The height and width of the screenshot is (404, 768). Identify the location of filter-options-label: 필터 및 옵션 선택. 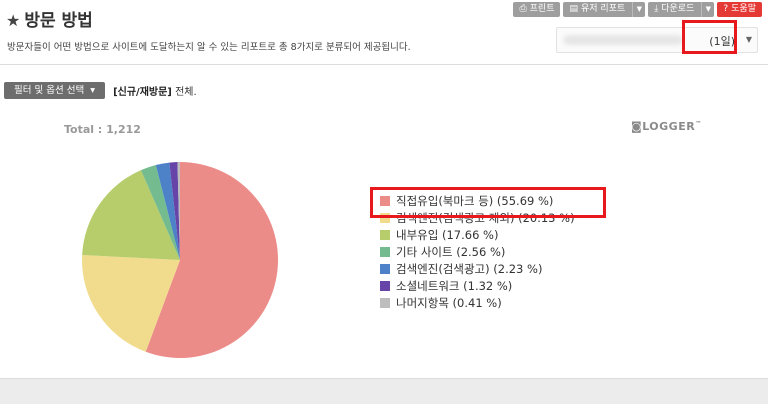
(49, 90).